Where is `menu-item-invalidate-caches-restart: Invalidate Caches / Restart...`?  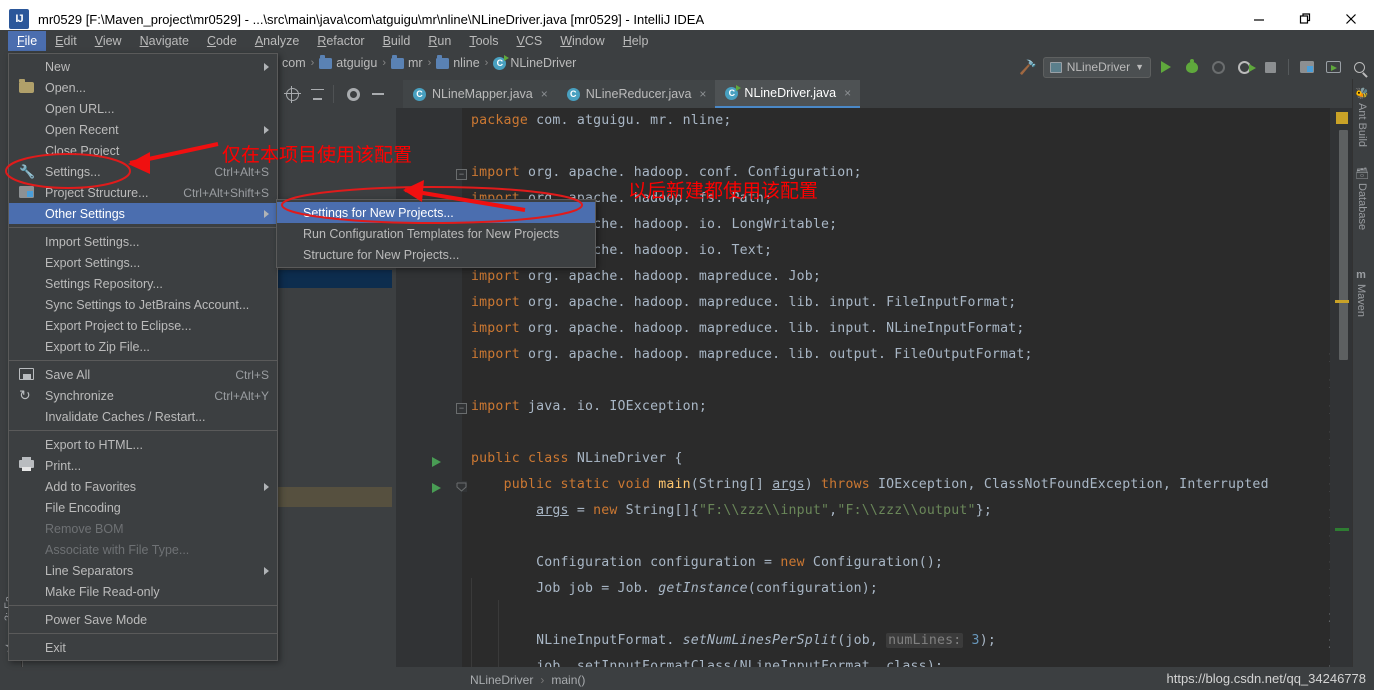
menu-item-invalidate-caches-restart: Invalidate Caches / Restart... is located at coordinates (143, 416).